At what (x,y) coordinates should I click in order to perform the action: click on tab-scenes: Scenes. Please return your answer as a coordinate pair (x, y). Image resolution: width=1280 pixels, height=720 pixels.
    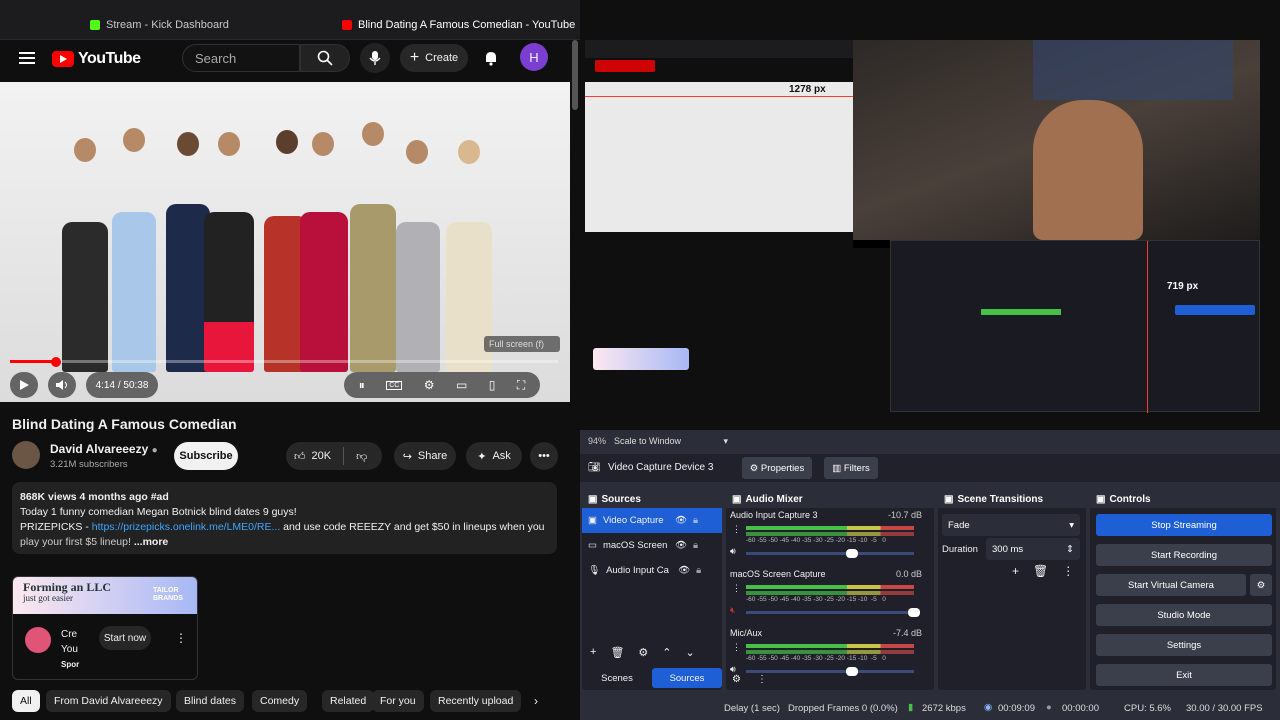
    Looking at the image, I should click on (617, 678).